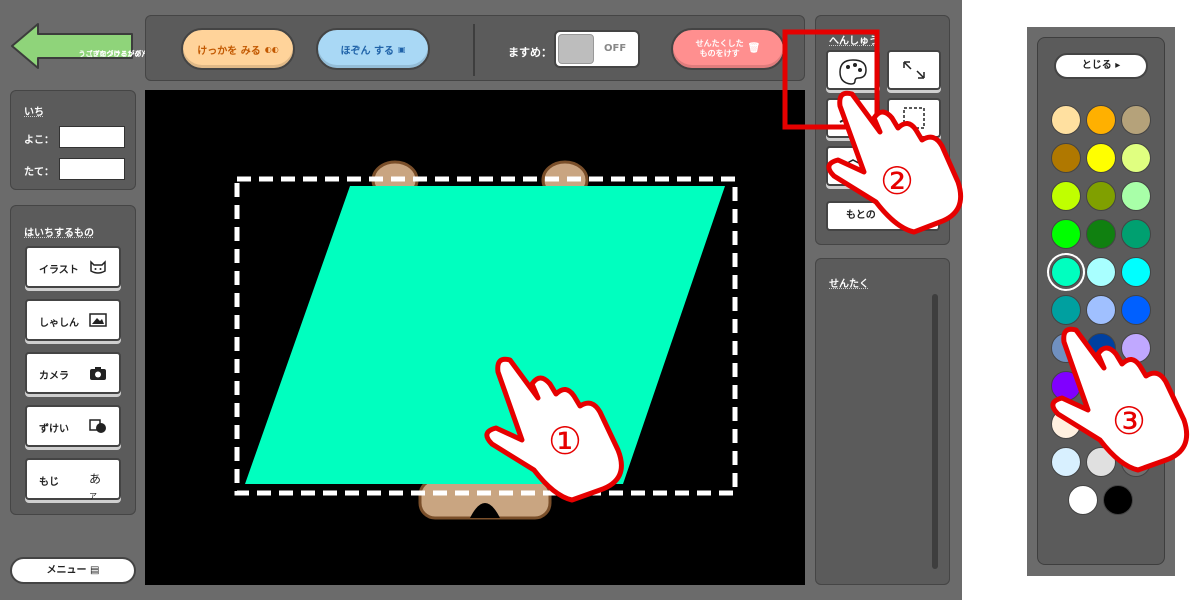  What do you see at coordinates (719, 43) in the screenshot?
I see `delete-label-1: せんたくした` at bounding box center [719, 43].